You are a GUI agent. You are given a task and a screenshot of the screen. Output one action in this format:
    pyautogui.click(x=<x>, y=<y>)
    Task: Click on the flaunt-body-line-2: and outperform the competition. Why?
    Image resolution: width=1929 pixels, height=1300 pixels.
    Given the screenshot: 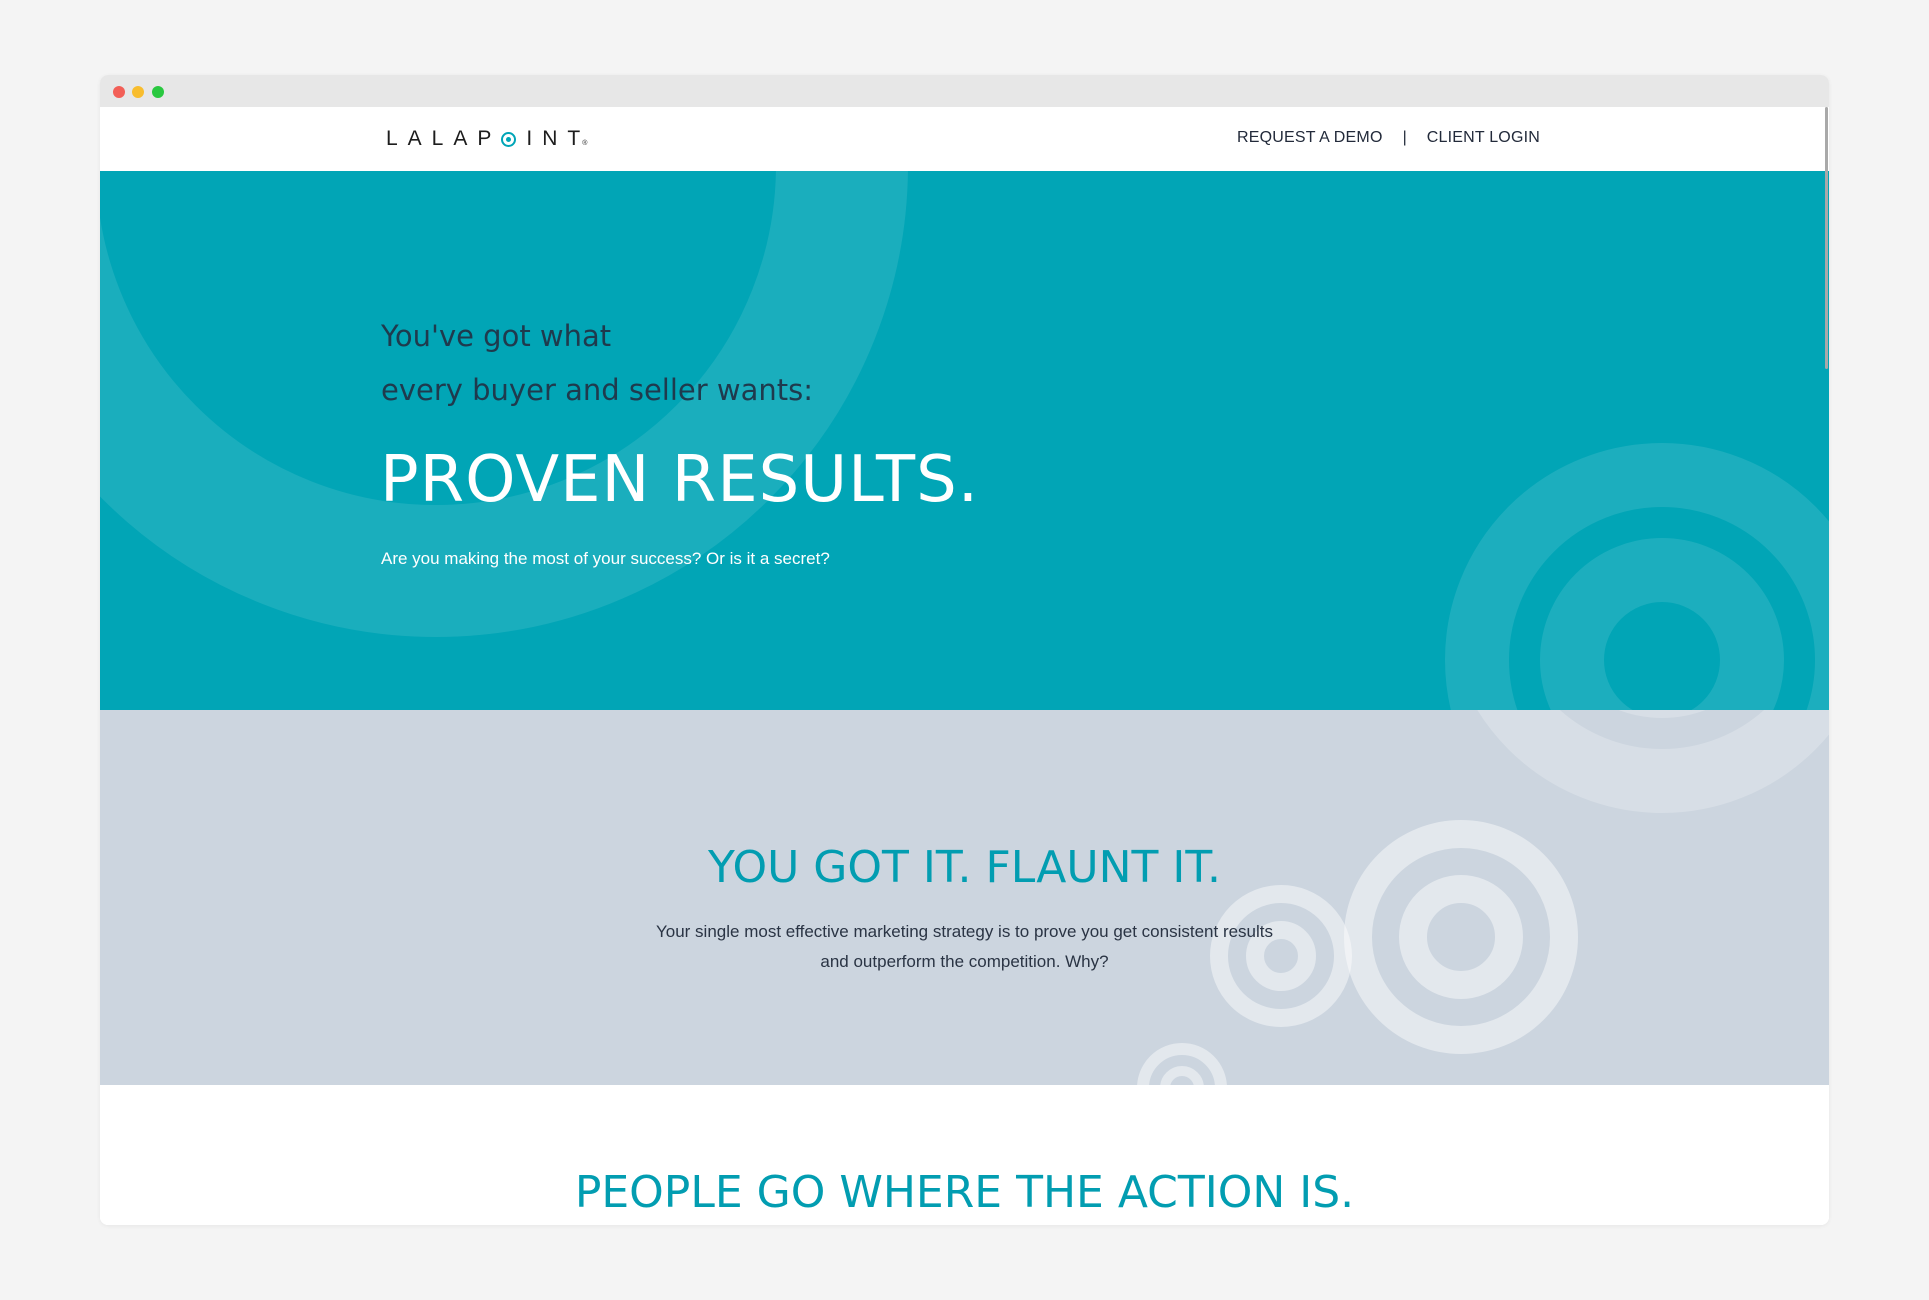 What is the action you would take?
    pyautogui.click(x=964, y=961)
    